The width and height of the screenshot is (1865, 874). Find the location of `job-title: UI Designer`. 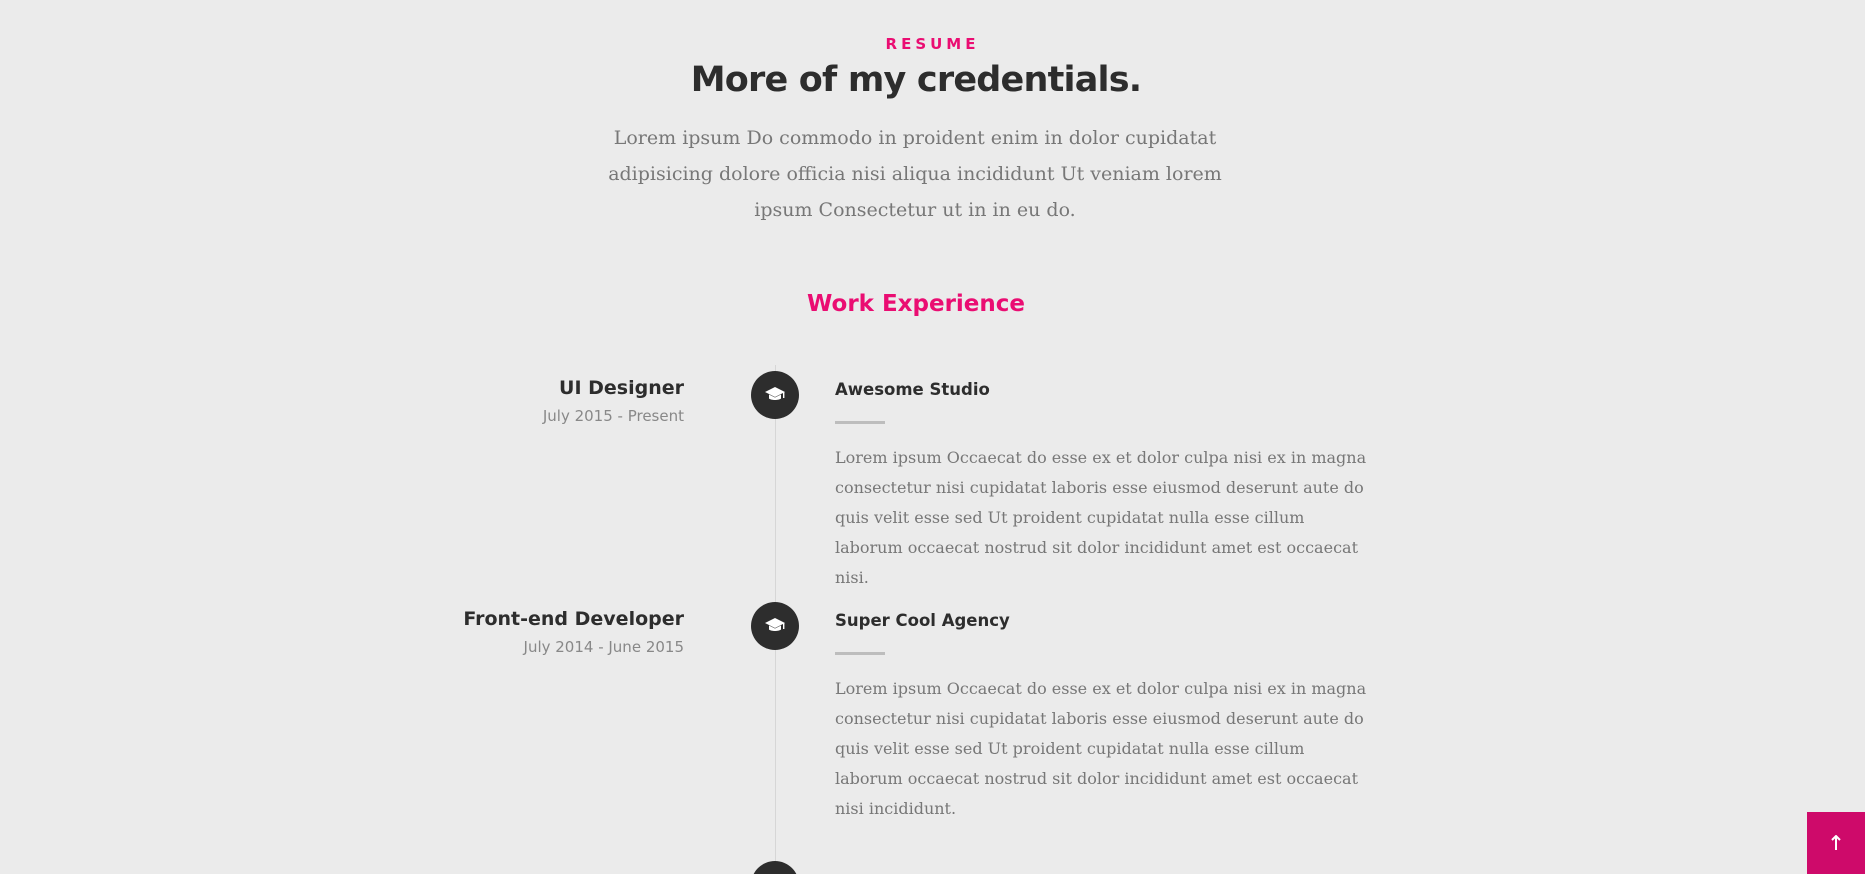

job-title: UI Designer is located at coordinates (621, 388).